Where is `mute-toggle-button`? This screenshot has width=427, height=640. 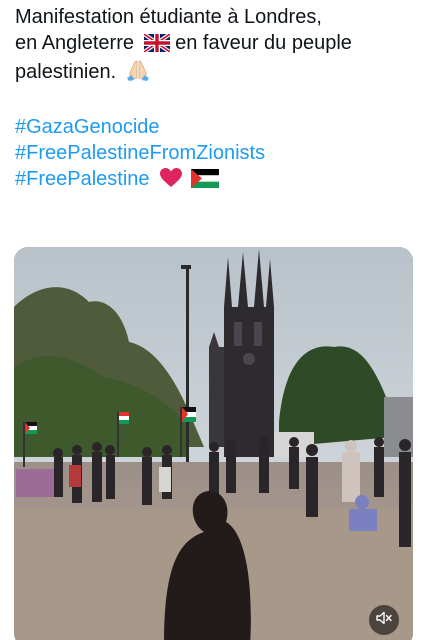 mute-toggle-button is located at coordinates (384, 620).